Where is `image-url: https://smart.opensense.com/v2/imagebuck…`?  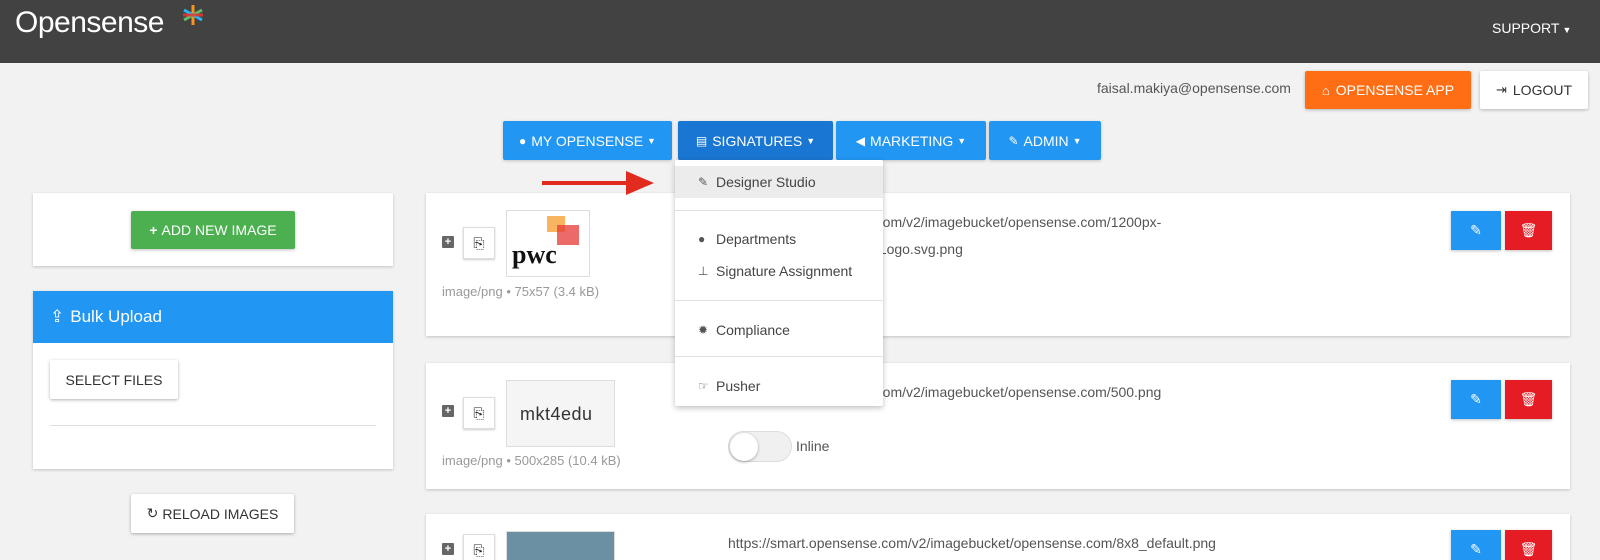 image-url: https://smart.opensense.com/v2/imagebuck… is located at coordinates (972, 543).